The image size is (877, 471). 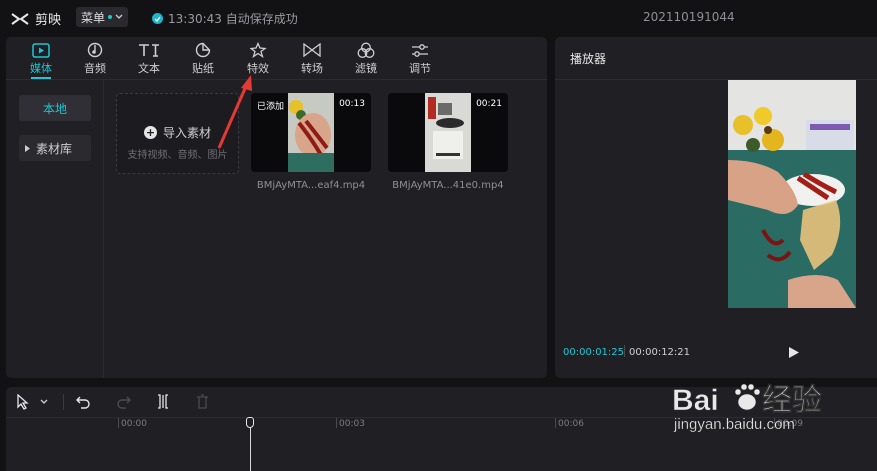 I want to click on current-time: 00:00:01:25, so click(x=594, y=352).